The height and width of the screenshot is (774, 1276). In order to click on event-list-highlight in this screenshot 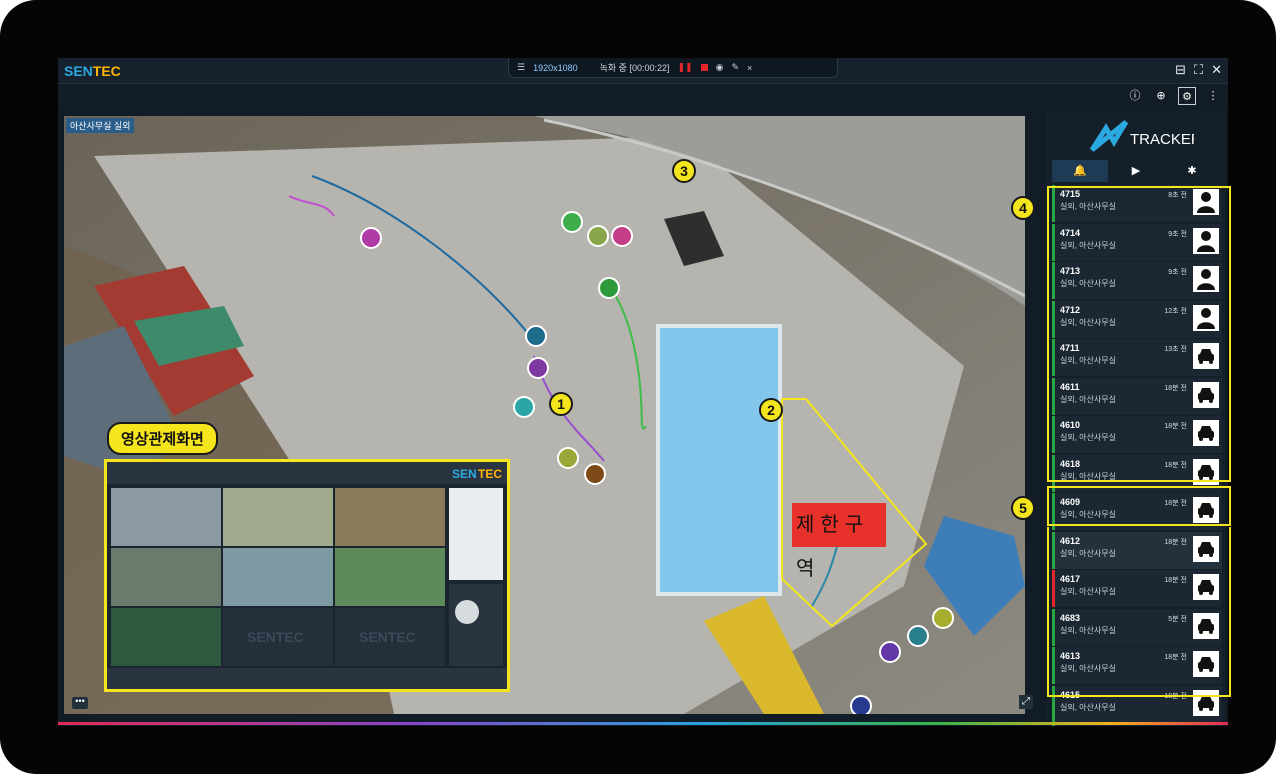, I will do `click(1139, 334)`.